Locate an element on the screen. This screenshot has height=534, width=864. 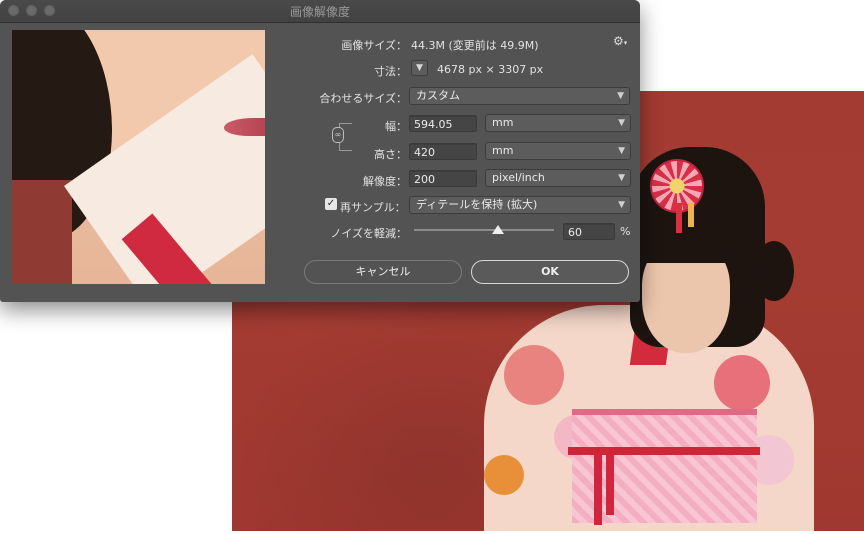
resolution-input: 200 is located at coordinates (443, 178).